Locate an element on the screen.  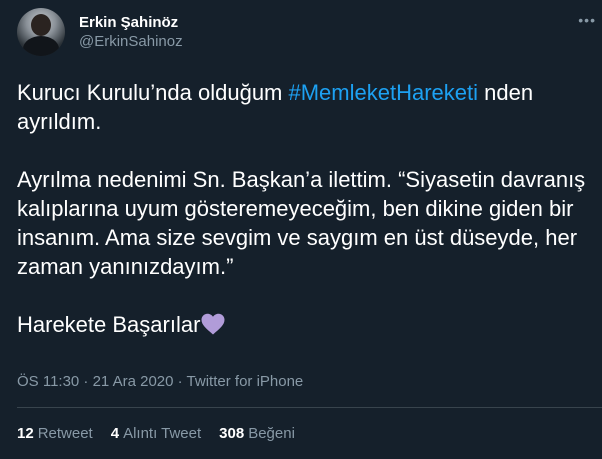
like-stat: 308 Beğeni is located at coordinates (257, 433).